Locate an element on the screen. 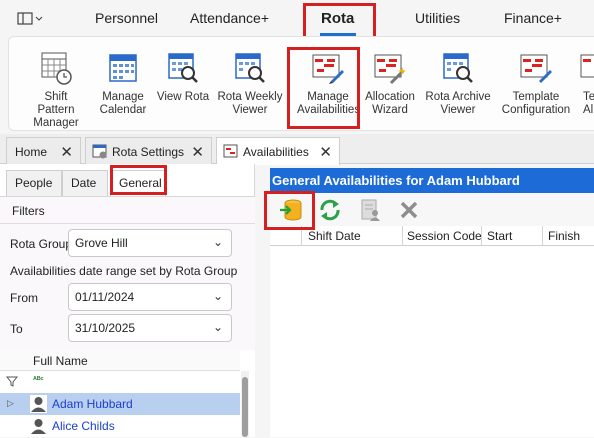 The image size is (594, 438). rota-weekly-viewer-button: Rota Weekly Viewer is located at coordinates (250, 87).